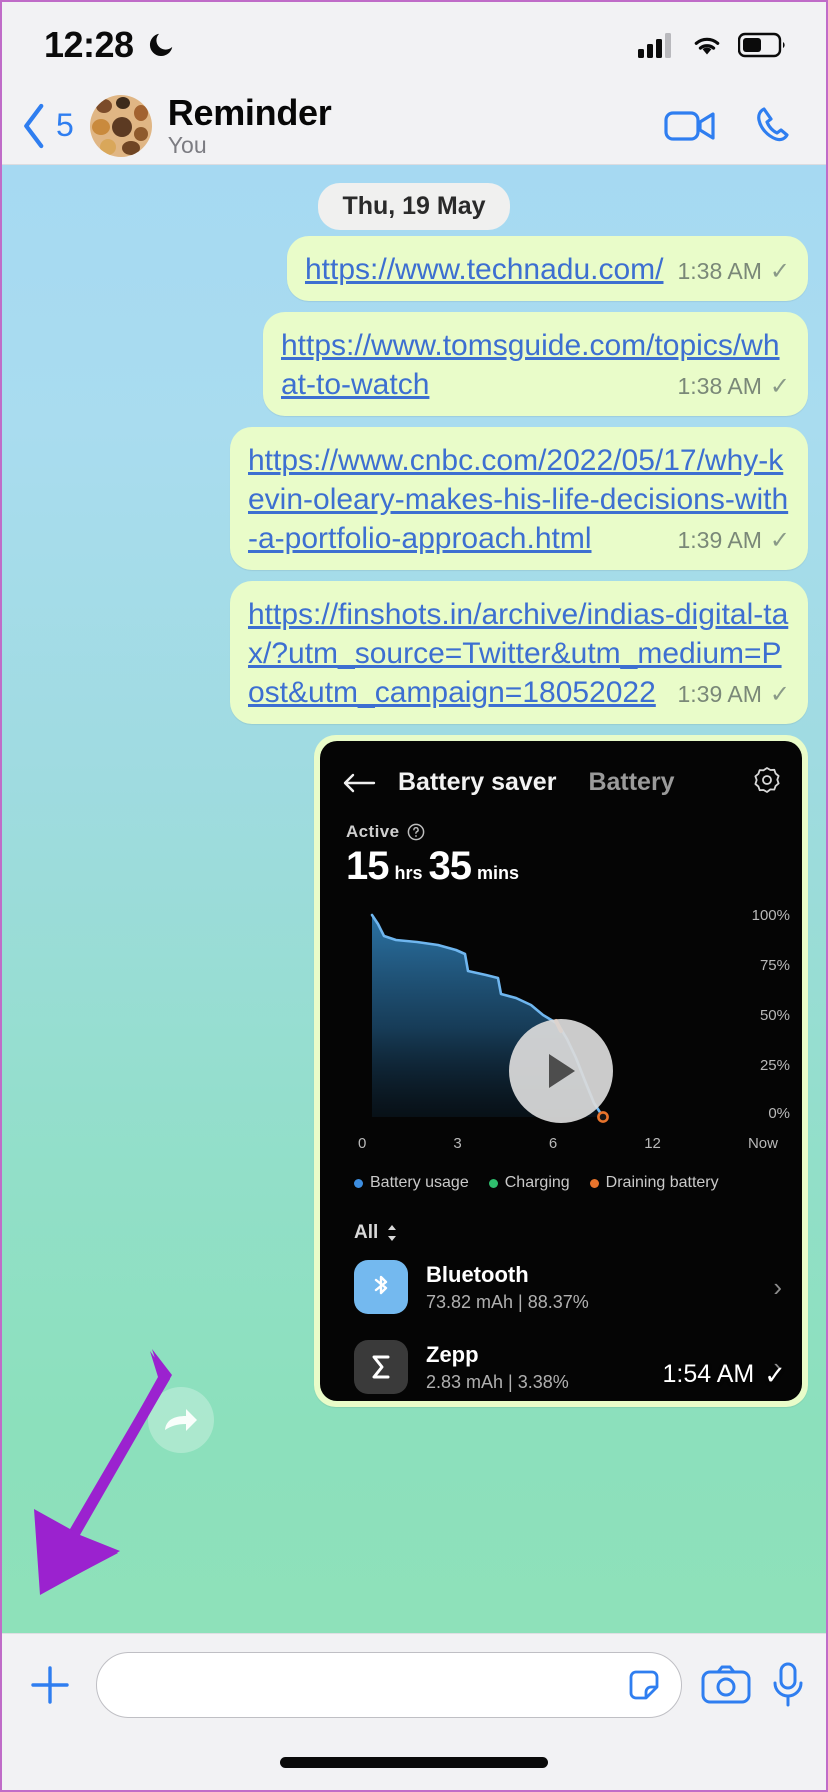 The image size is (828, 1792). What do you see at coordinates (561, 769) in the screenshot?
I see `battery-saver-header: Battery saver Battery` at bounding box center [561, 769].